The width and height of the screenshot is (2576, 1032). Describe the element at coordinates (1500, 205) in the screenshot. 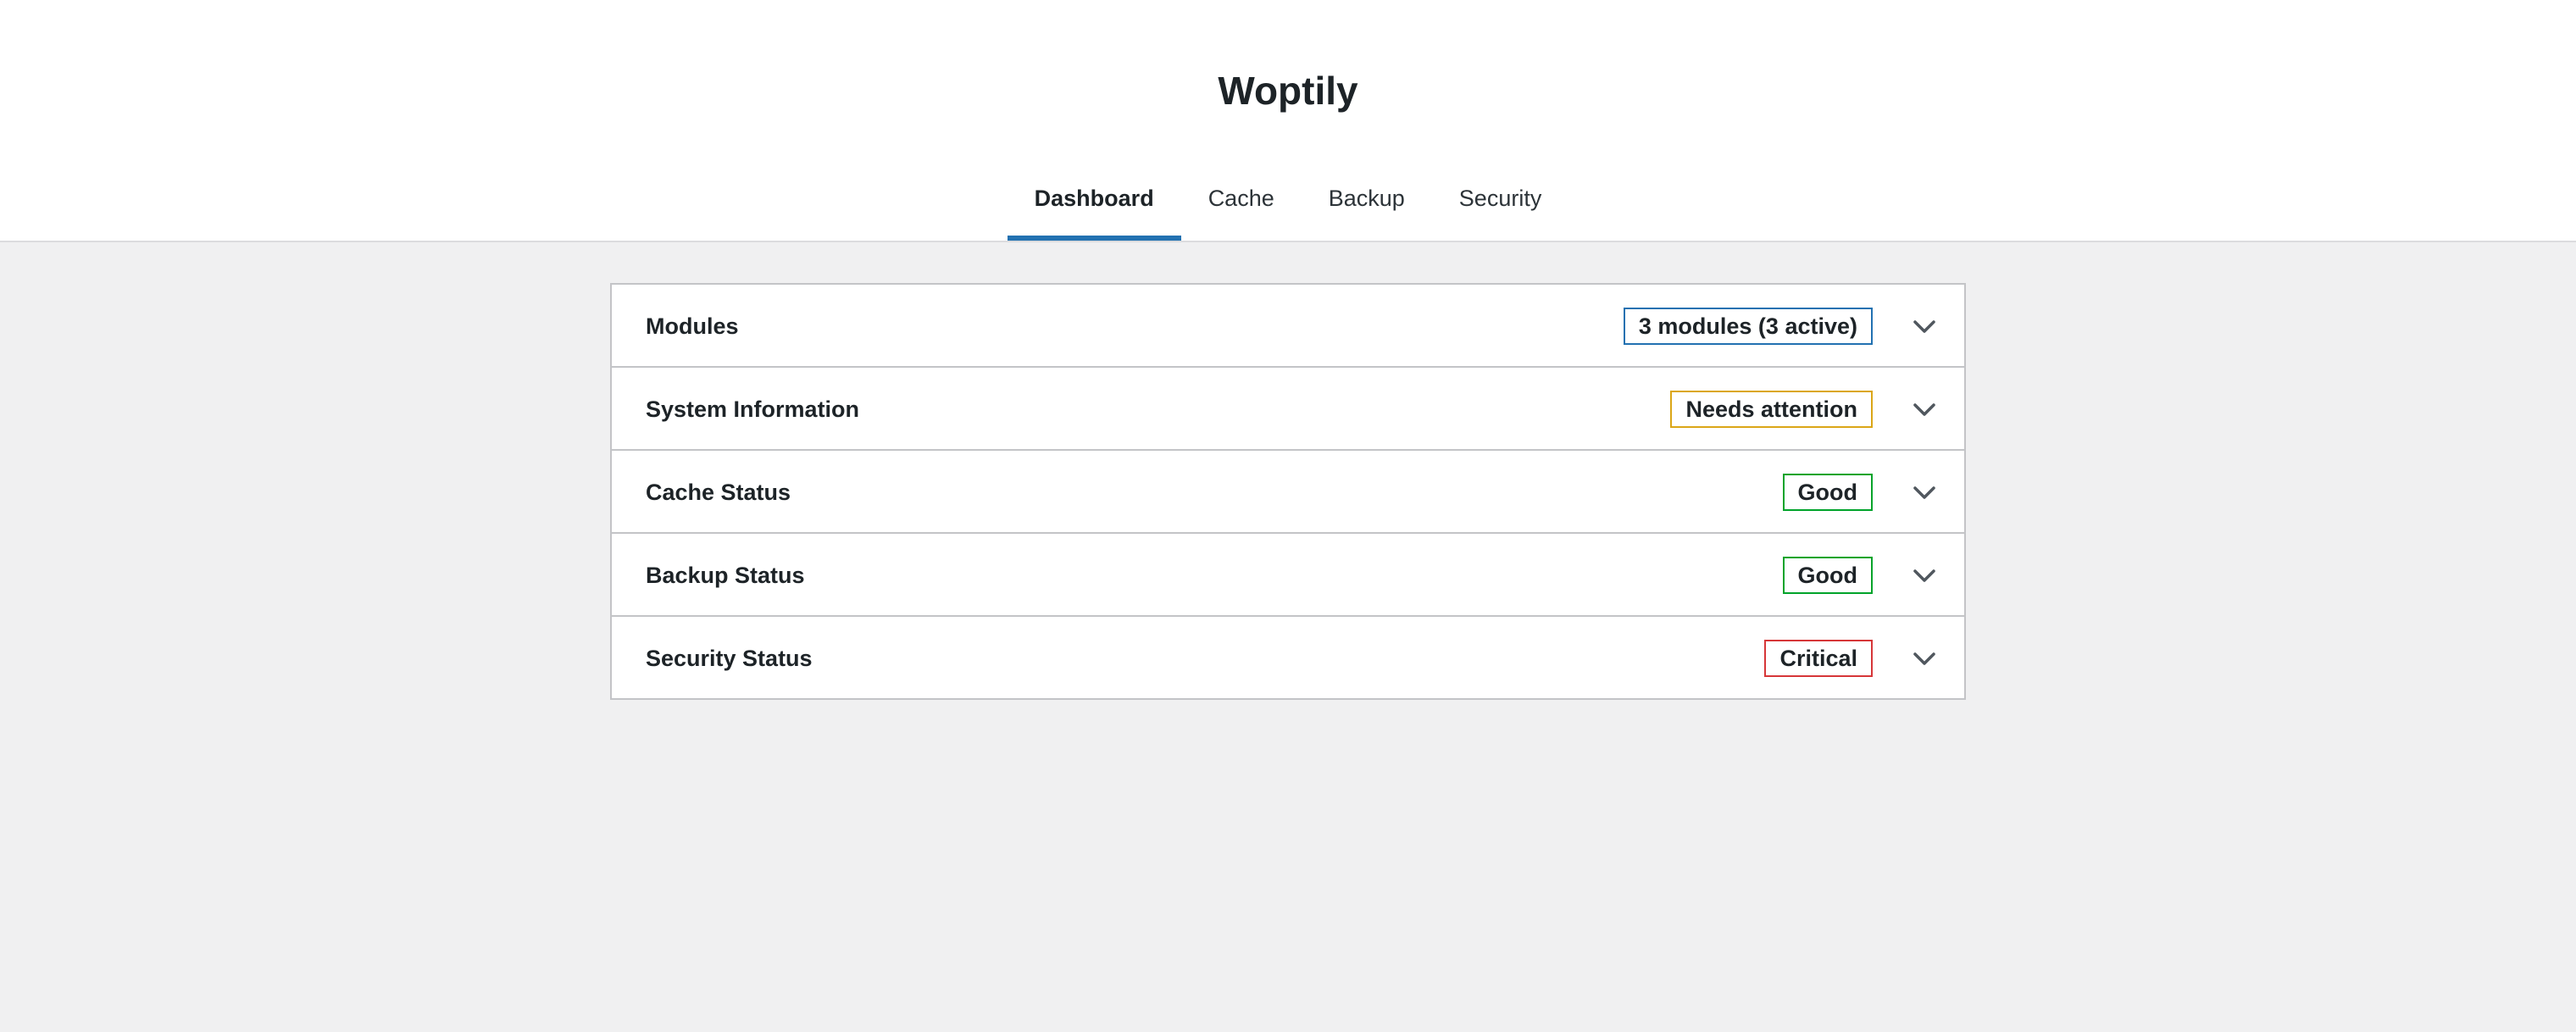

I see `tab-security: Security` at that location.